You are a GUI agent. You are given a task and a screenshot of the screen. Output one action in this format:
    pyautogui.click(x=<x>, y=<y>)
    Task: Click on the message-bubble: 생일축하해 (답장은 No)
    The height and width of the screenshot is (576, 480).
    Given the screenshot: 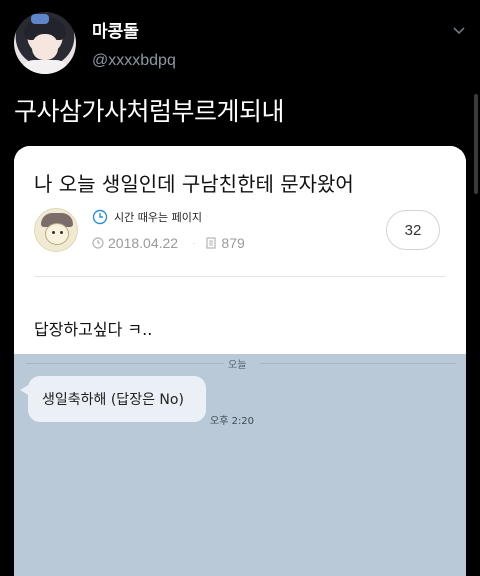 What is the action you would take?
    pyautogui.click(x=117, y=399)
    